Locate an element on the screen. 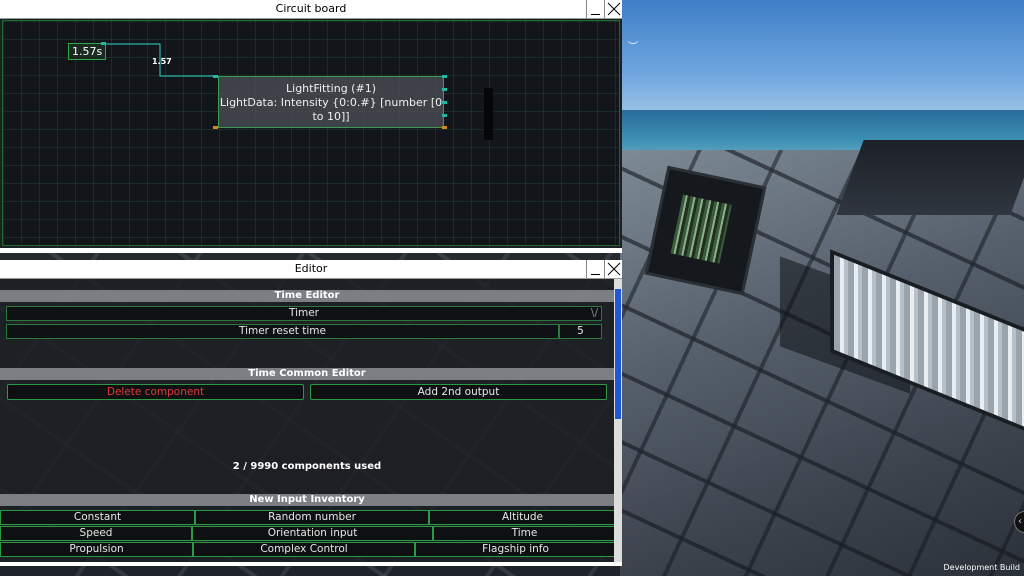 This screenshot has height=576, width=1024. editor-window-bottom-edge is located at coordinates (311, 564).